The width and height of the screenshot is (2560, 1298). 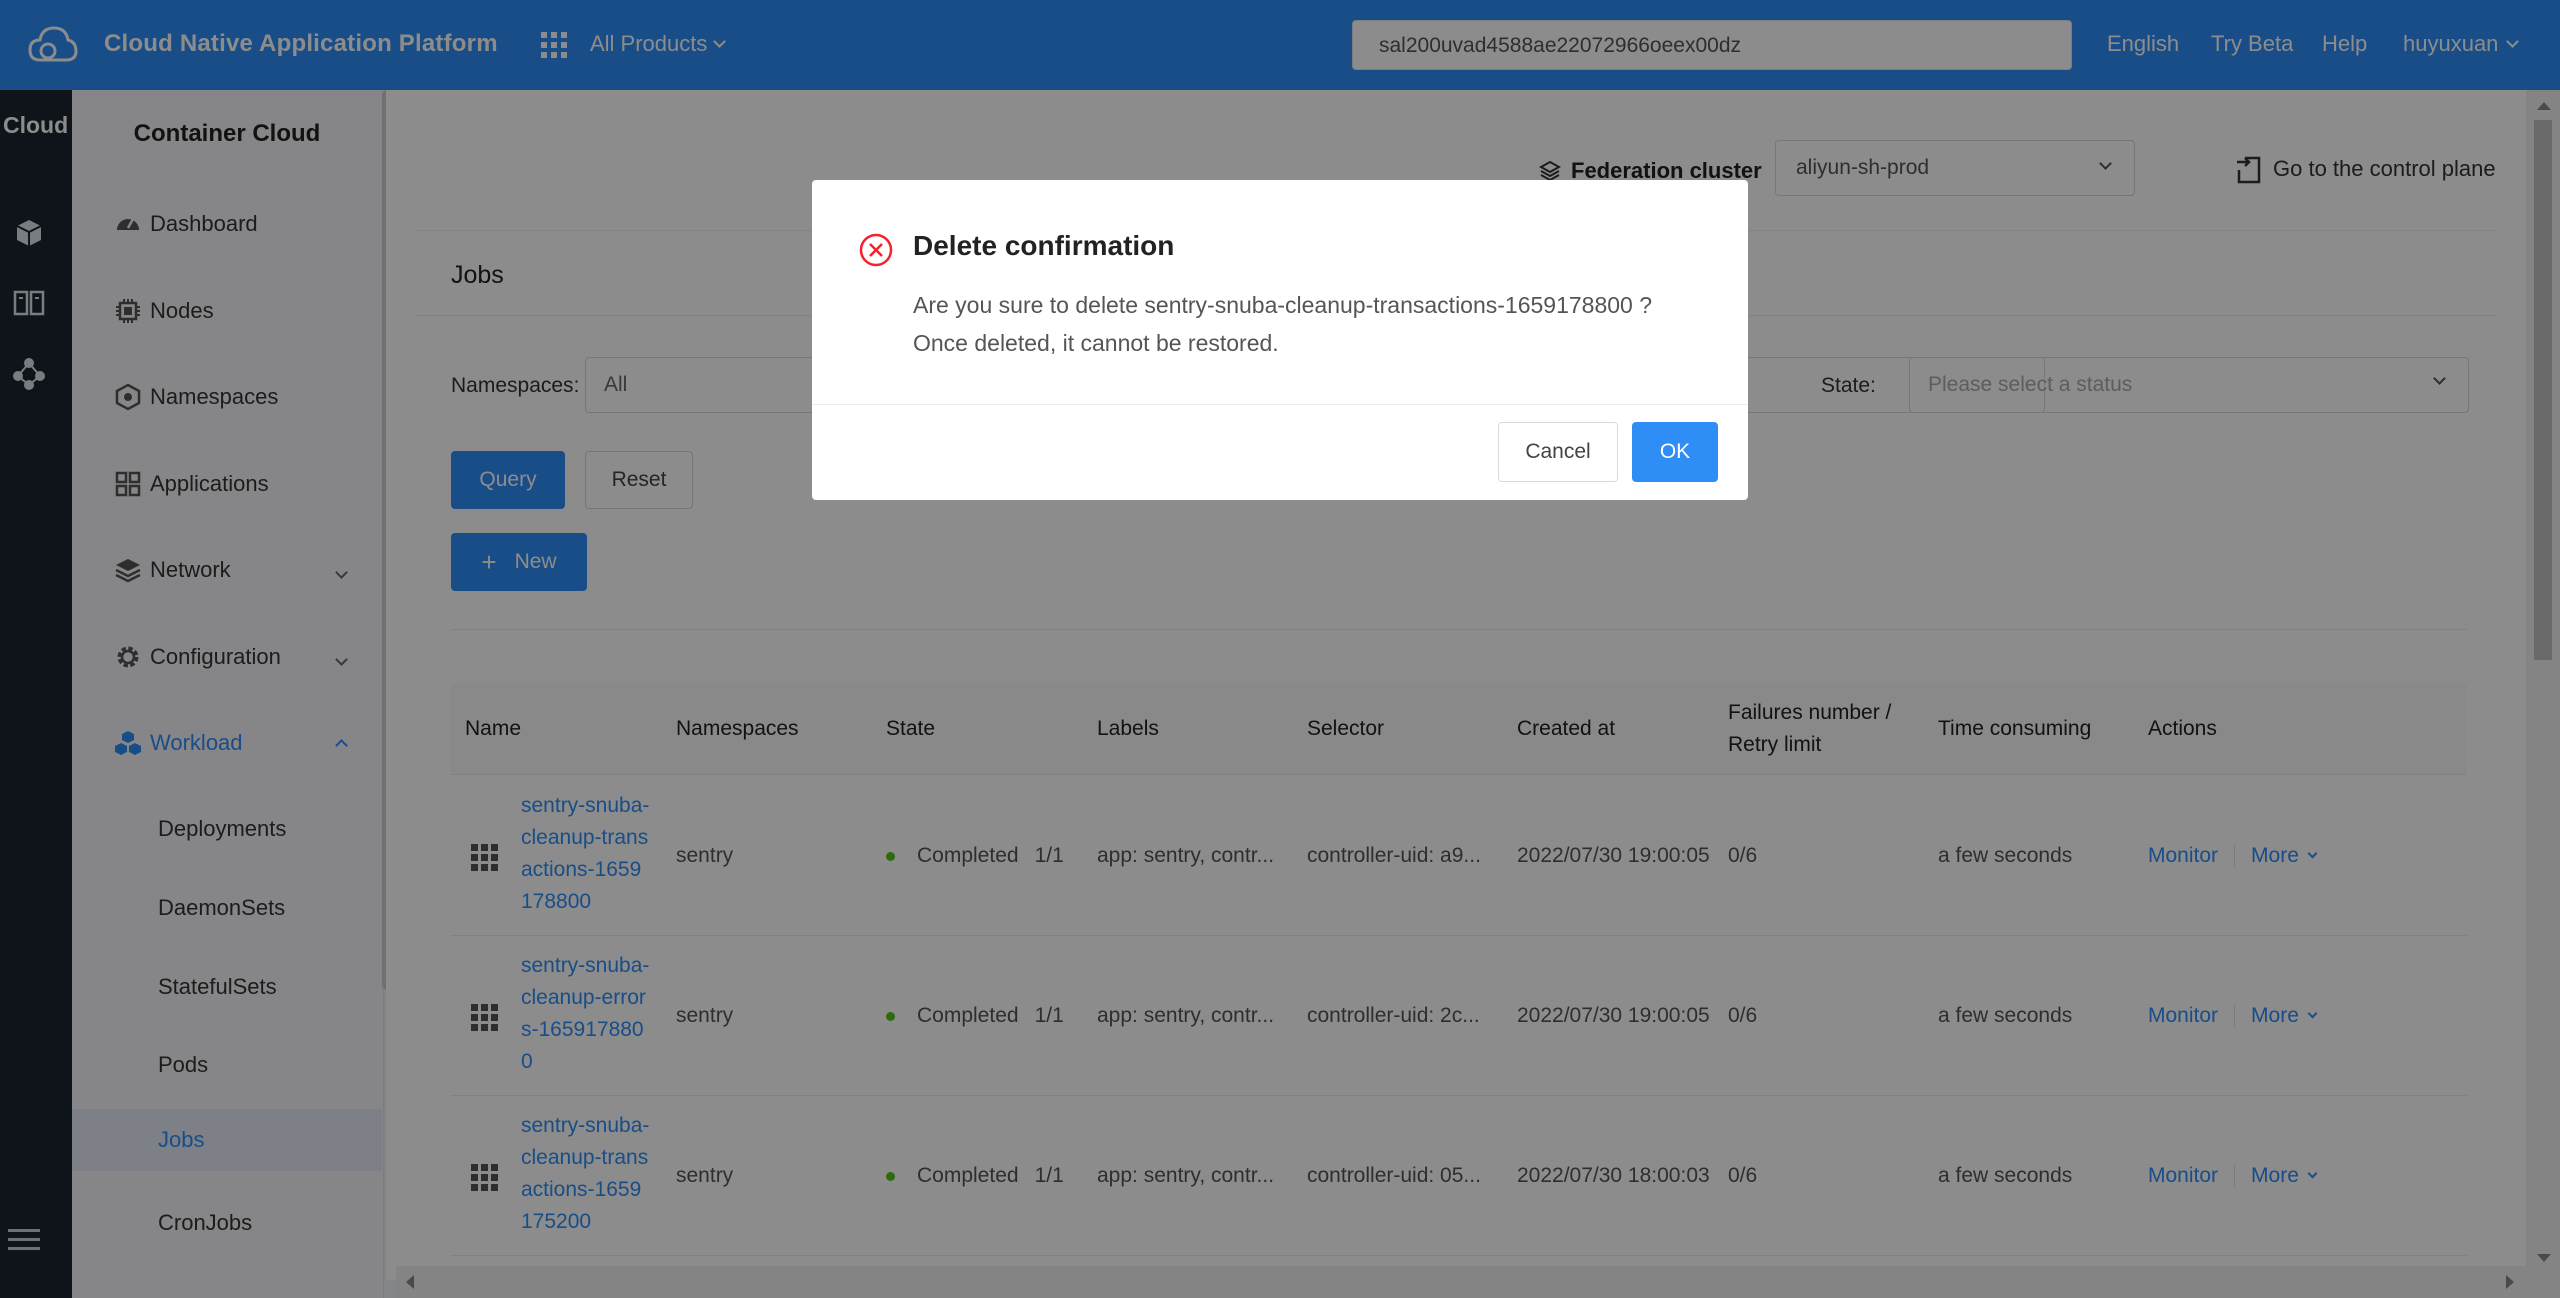 What do you see at coordinates (1280, 404) in the screenshot?
I see `divider` at bounding box center [1280, 404].